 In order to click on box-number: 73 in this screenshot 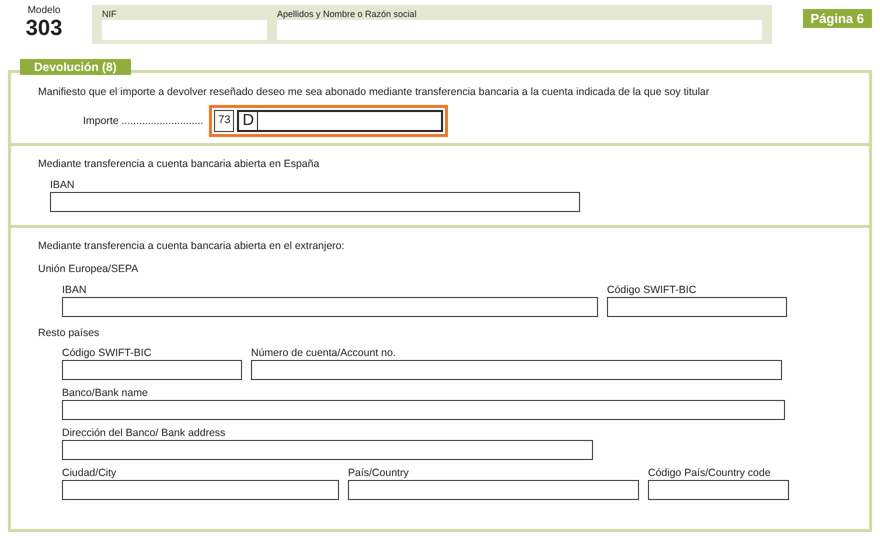, I will do `click(224, 121)`.